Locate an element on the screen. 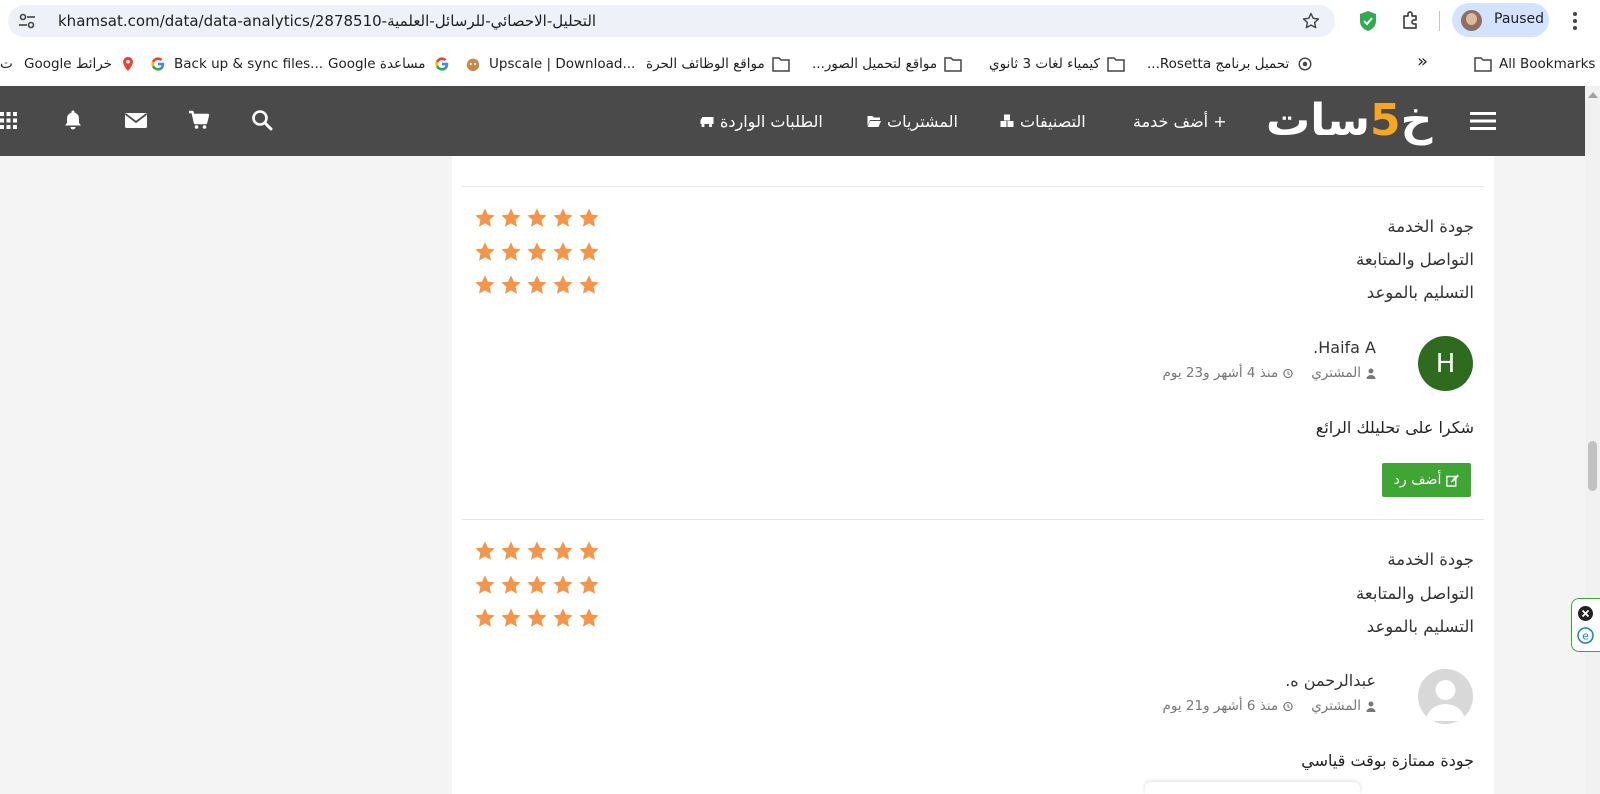  edge-e-icon: e is located at coordinates (1585, 635).